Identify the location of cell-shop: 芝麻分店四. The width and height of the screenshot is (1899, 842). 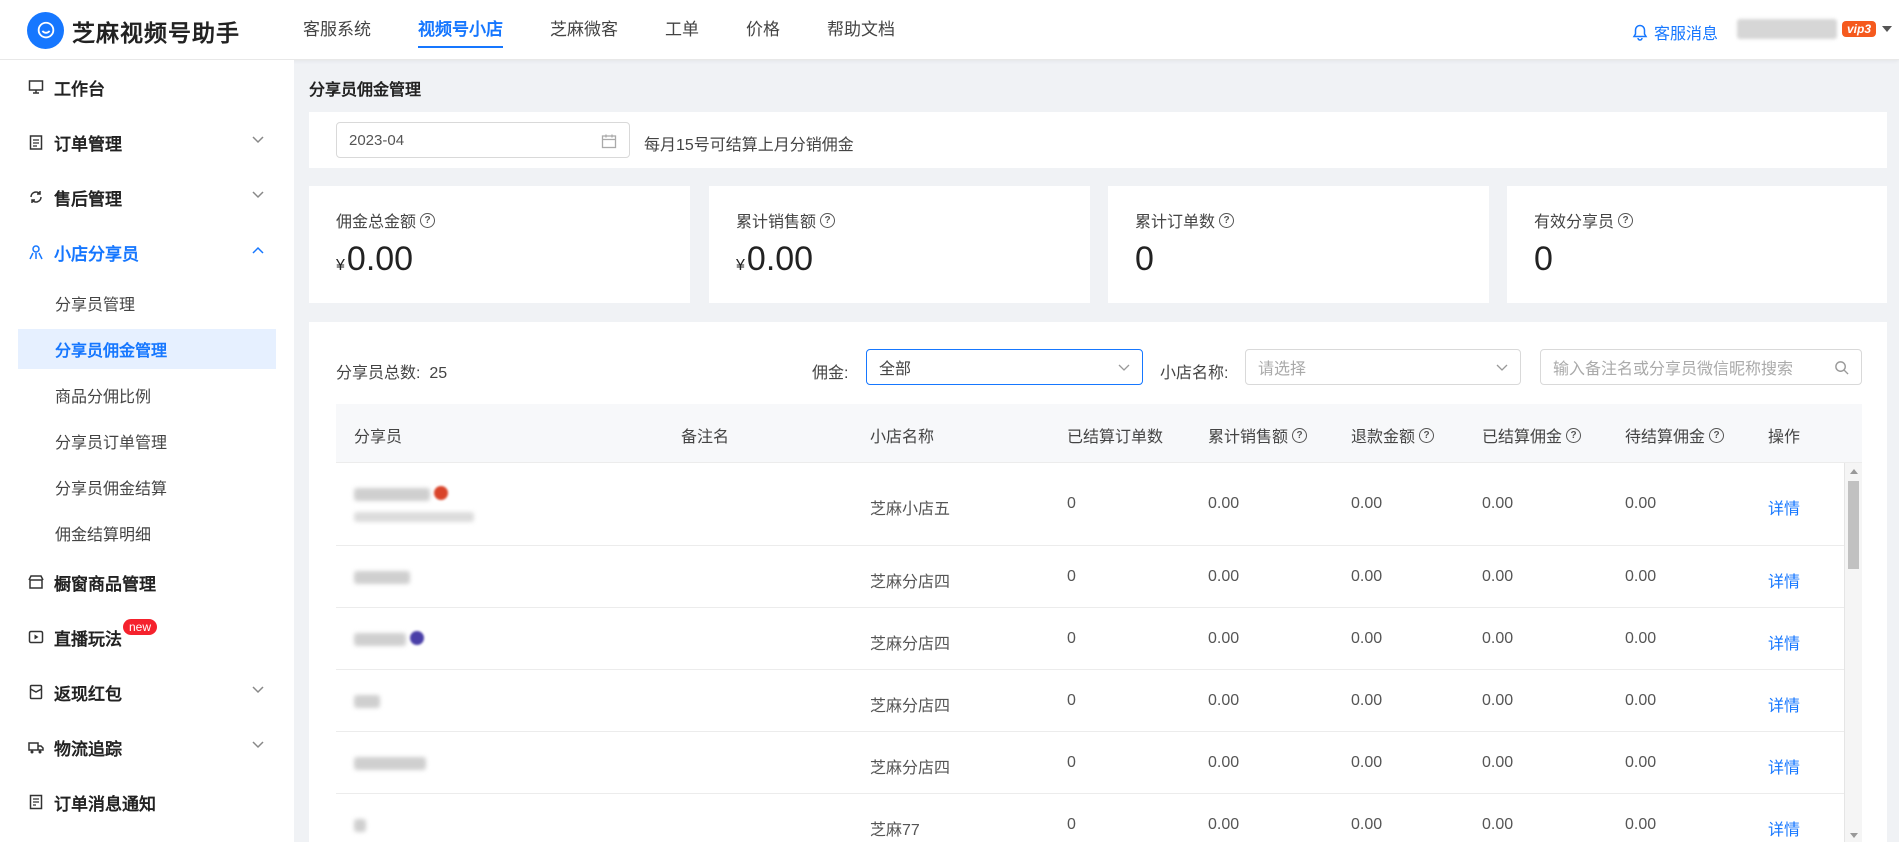
(910, 768).